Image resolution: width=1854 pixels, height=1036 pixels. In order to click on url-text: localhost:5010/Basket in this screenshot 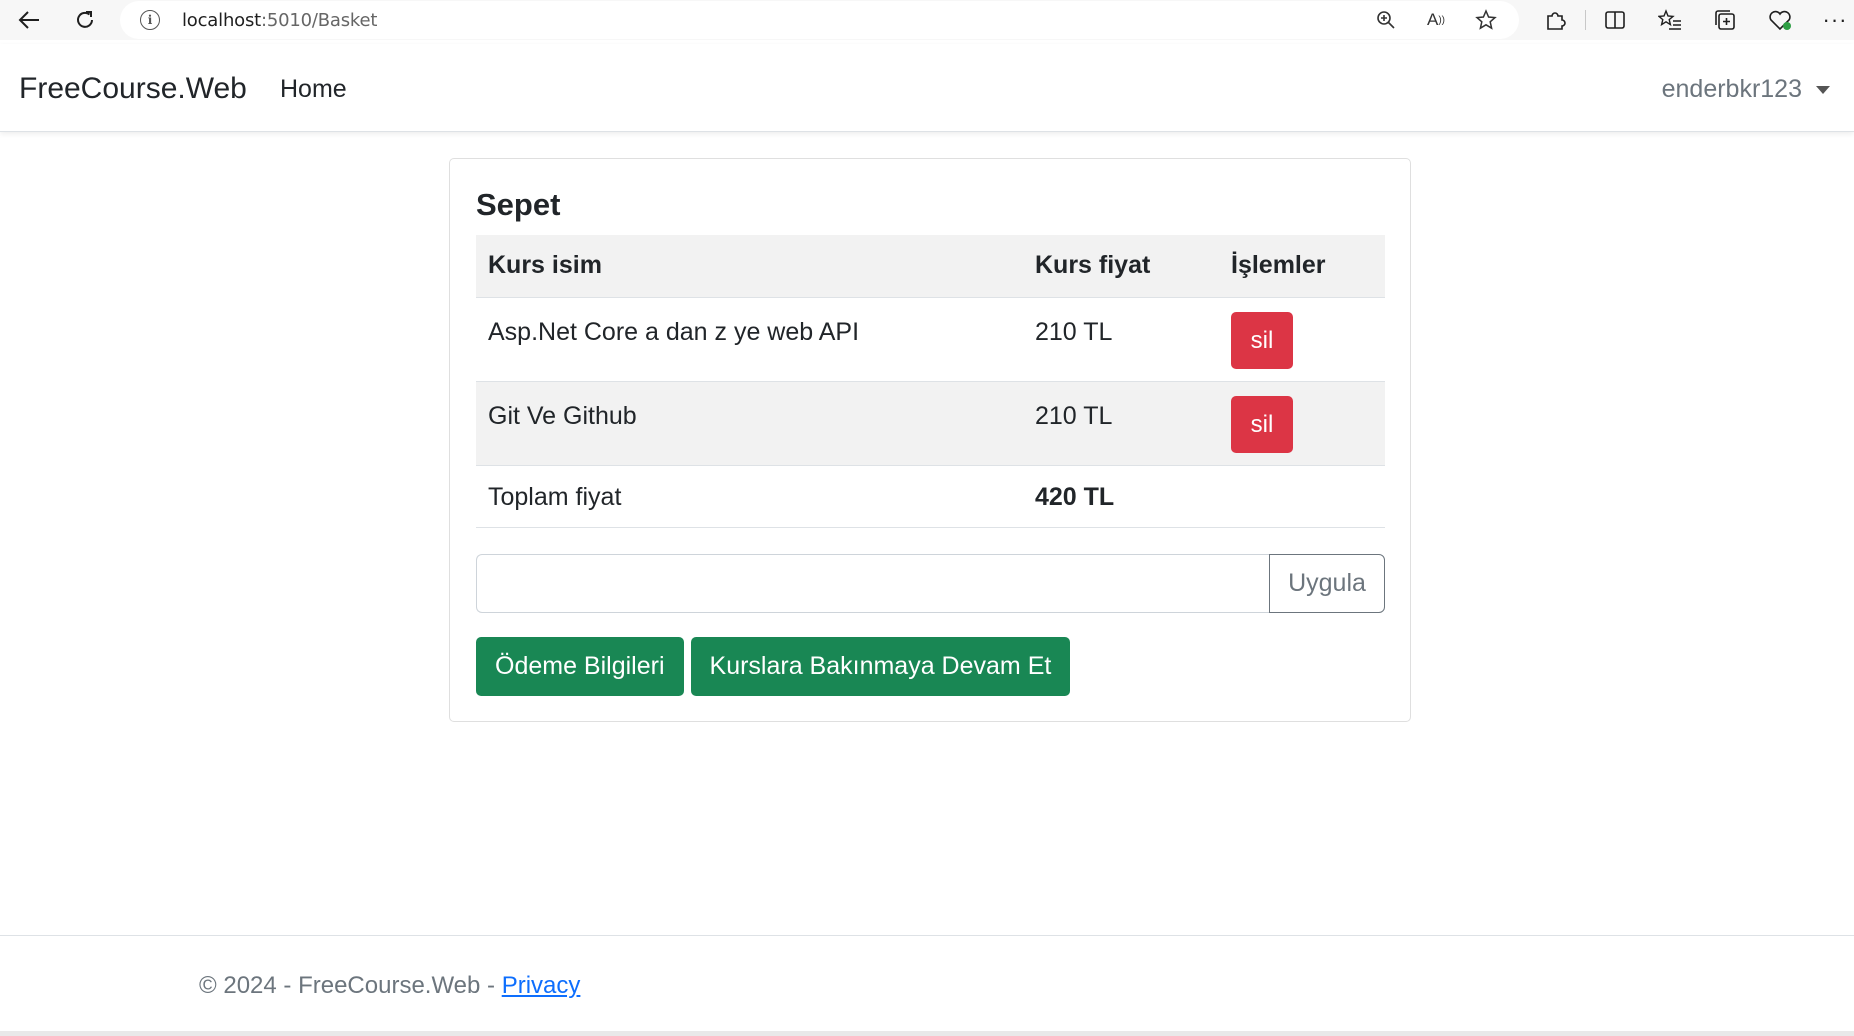, I will do `click(279, 20)`.